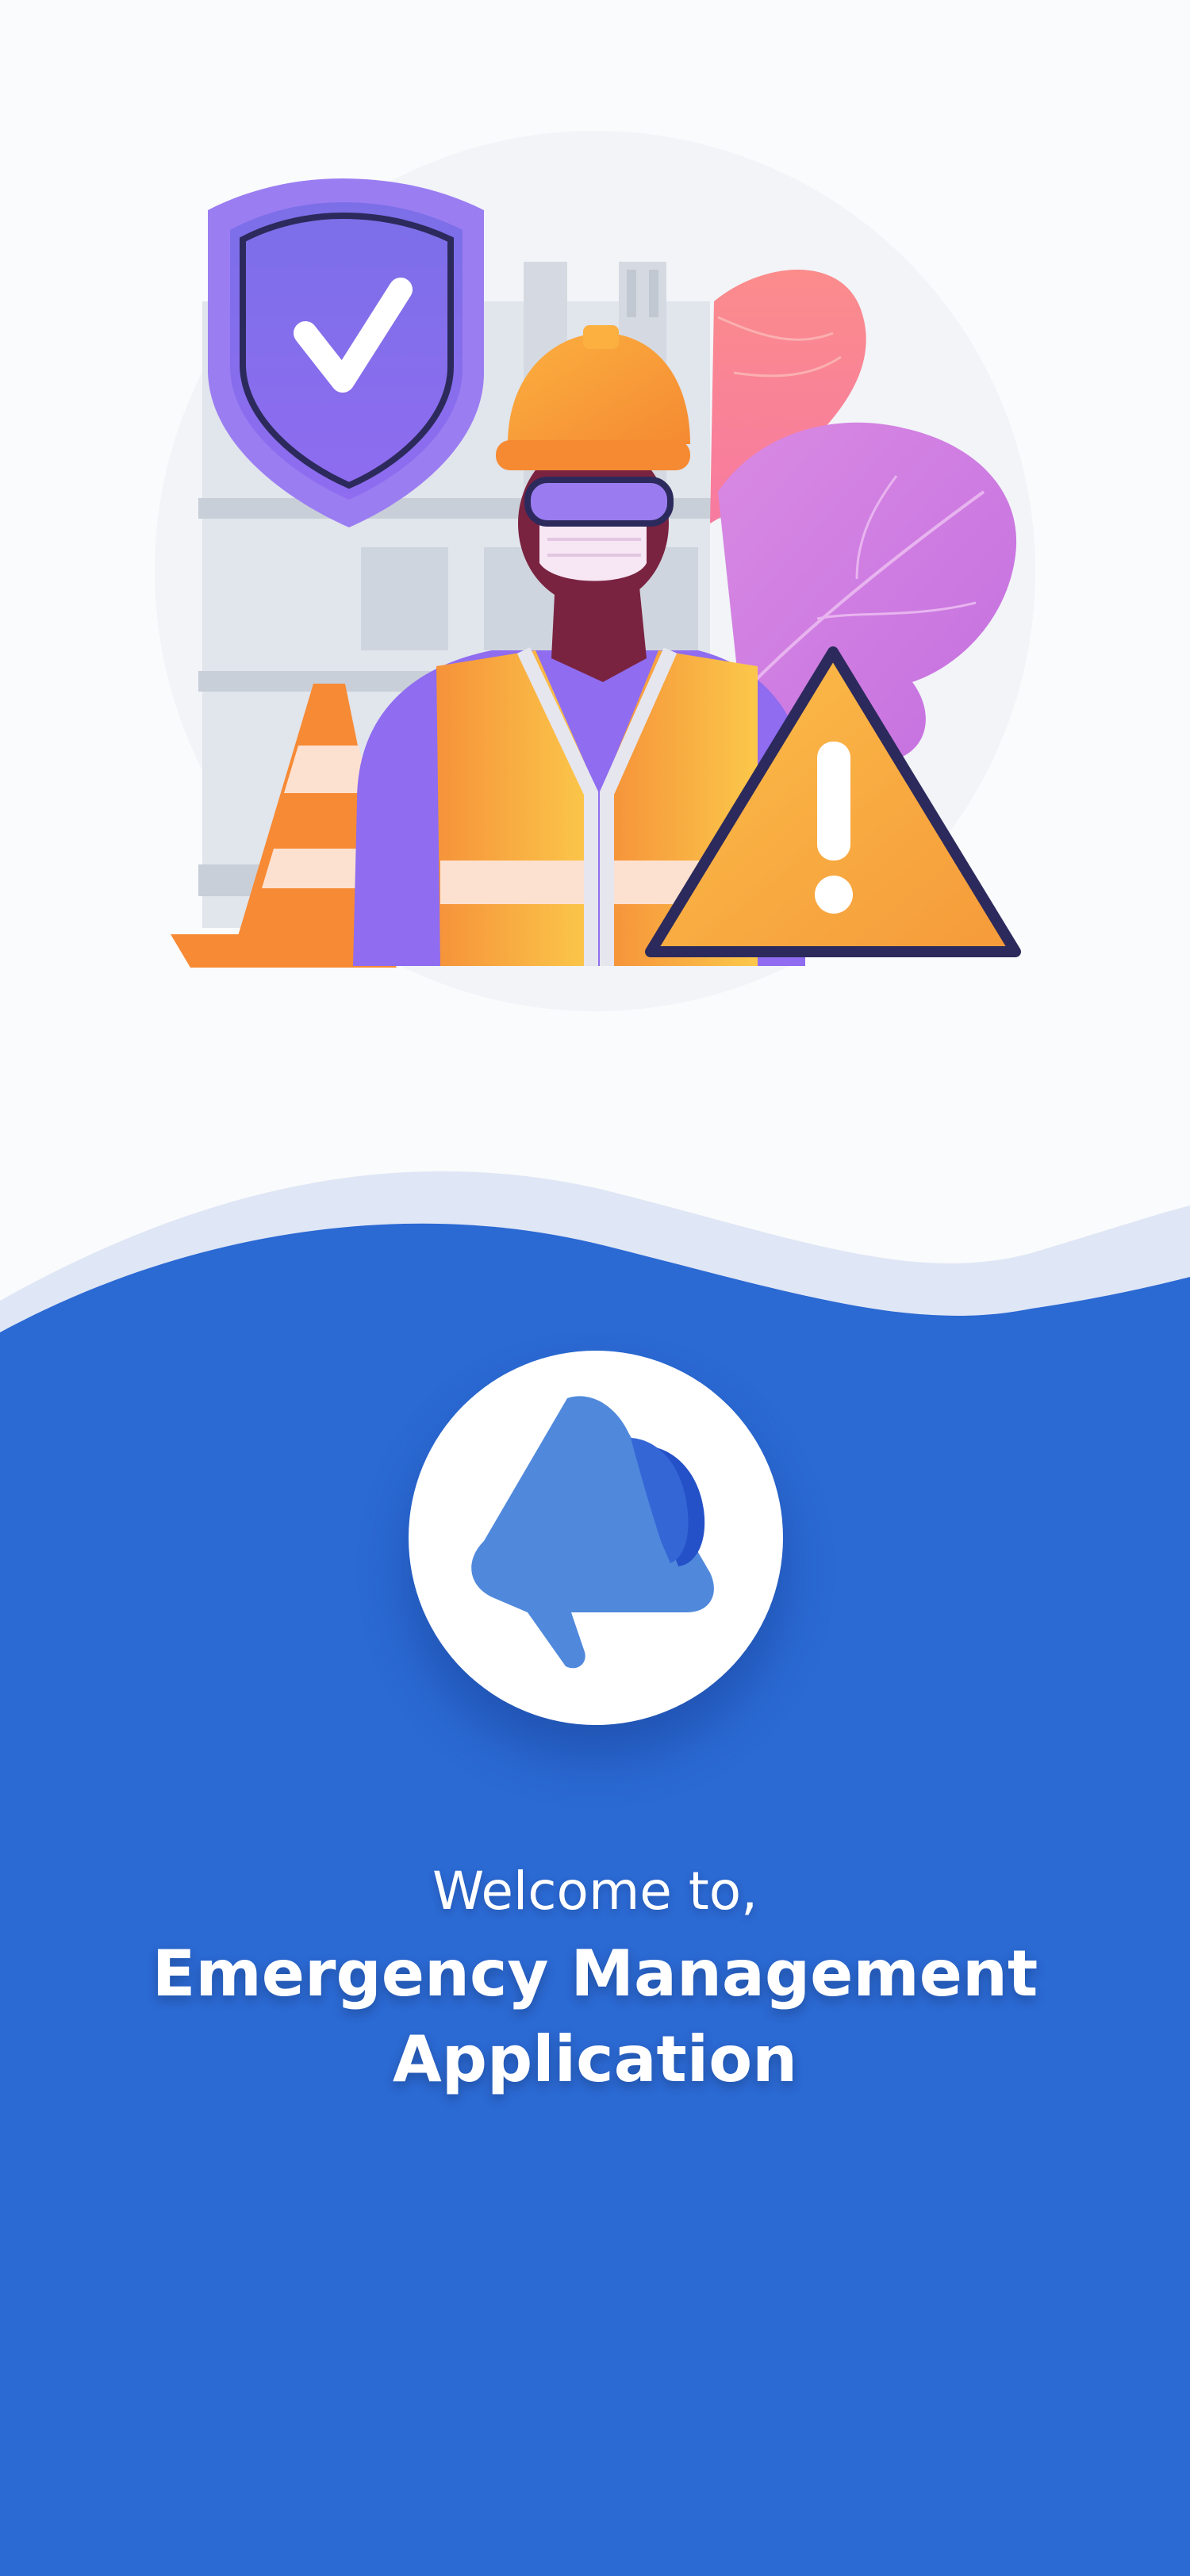 This screenshot has width=1190, height=2576. I want to click on app-title: Emergency Management Application, so click(595, 2017).